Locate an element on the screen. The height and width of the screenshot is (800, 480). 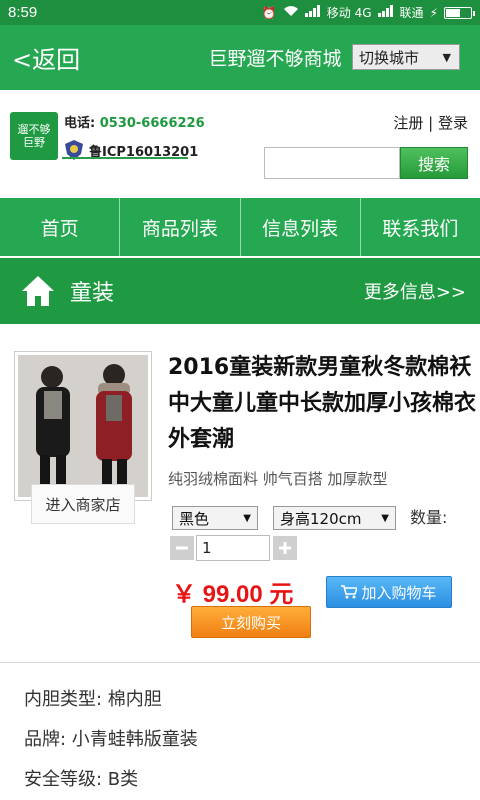
quantity-increase-button is located at coordinates (285, 548).